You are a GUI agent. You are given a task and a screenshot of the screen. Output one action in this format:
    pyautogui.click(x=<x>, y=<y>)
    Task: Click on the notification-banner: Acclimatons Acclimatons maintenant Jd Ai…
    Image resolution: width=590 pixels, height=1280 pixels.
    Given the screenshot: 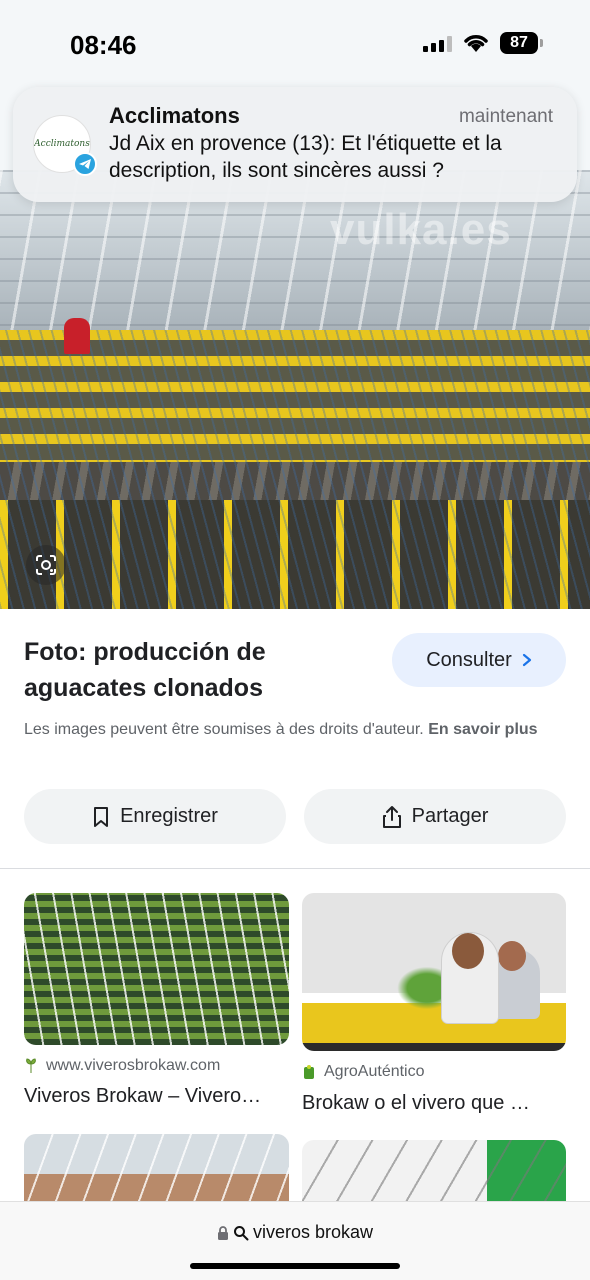 What is the action you would take?
    pyautogui.click(x=295, y=144)
    